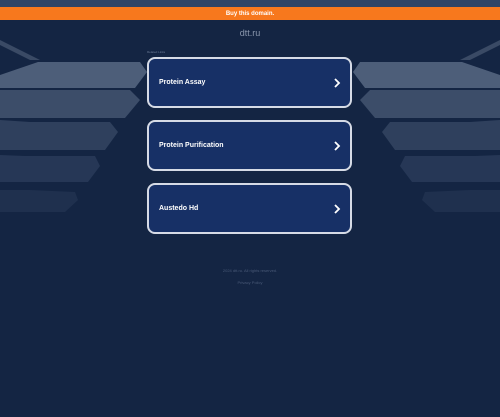 This screenshot has height=417, width=500. I want to click on link-label: Austedo Hd, so click(179, 208).